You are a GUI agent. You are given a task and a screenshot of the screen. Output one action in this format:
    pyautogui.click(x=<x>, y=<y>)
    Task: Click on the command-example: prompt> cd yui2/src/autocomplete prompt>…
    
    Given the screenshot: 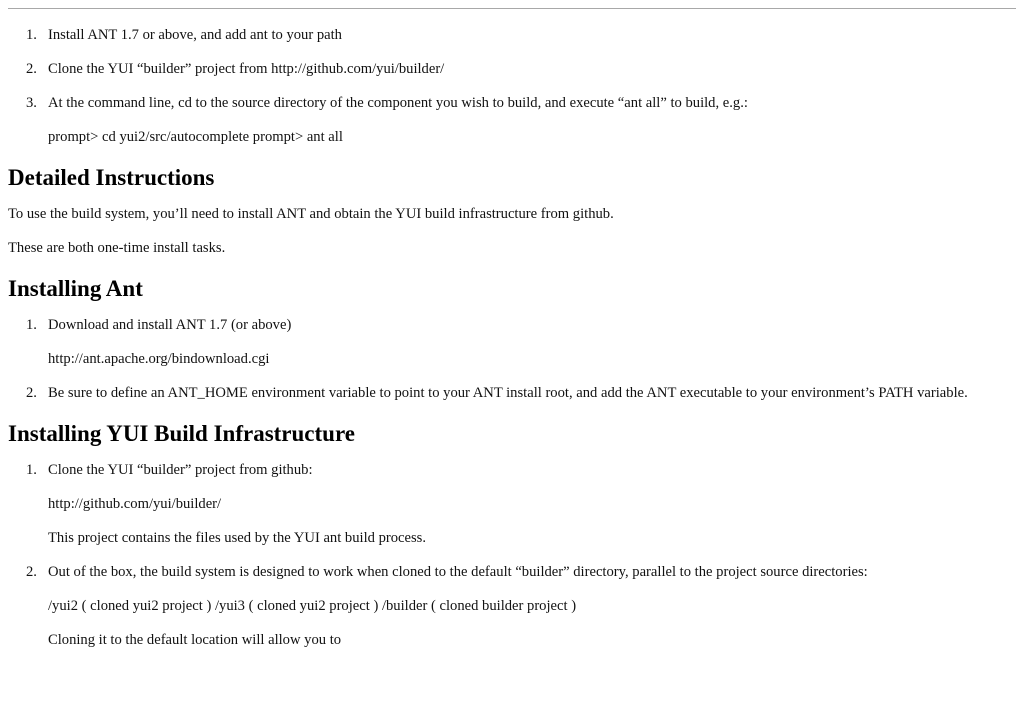 What is the action you would take?
    pyautogui.click(x=195, y=137)
    